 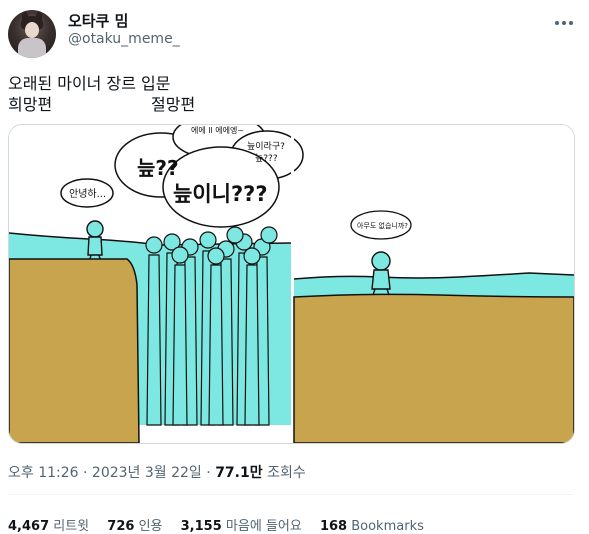 I want to click on bookmarks-label: Bookmarks, so click(x=387, y=526).